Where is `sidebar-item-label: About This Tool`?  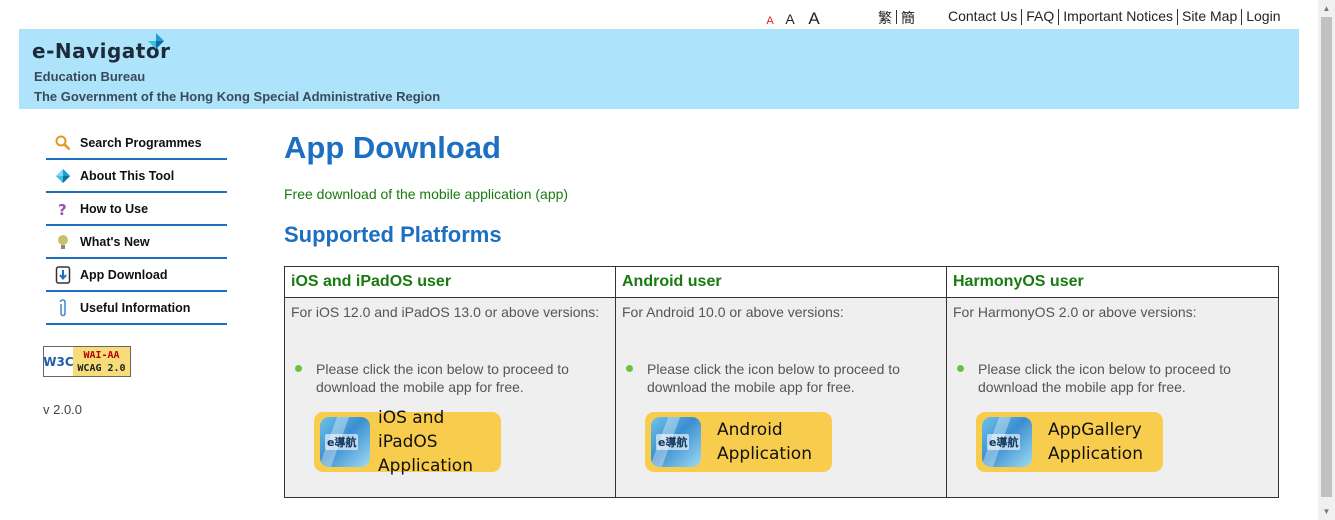
sidebar-item-label: About This Tool is located at coordinates (127, 175).